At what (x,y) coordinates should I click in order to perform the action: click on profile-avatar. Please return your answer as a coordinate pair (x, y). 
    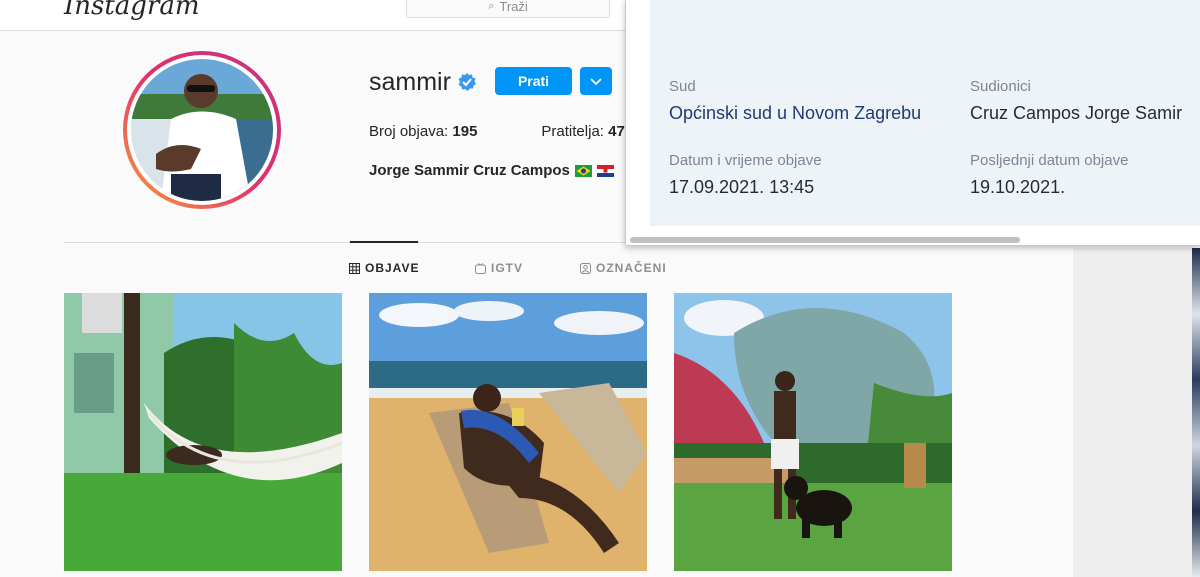
    Looking at the image, I should click on (202, 130).